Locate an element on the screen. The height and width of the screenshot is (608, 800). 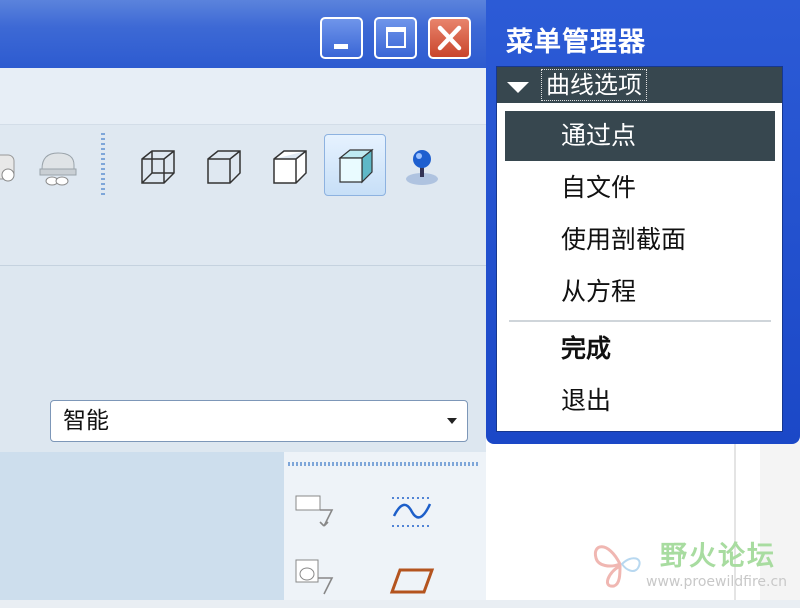
forum-watermark: 野火论坛 www.proewildfire.cn is located at coordinates (693, 565).